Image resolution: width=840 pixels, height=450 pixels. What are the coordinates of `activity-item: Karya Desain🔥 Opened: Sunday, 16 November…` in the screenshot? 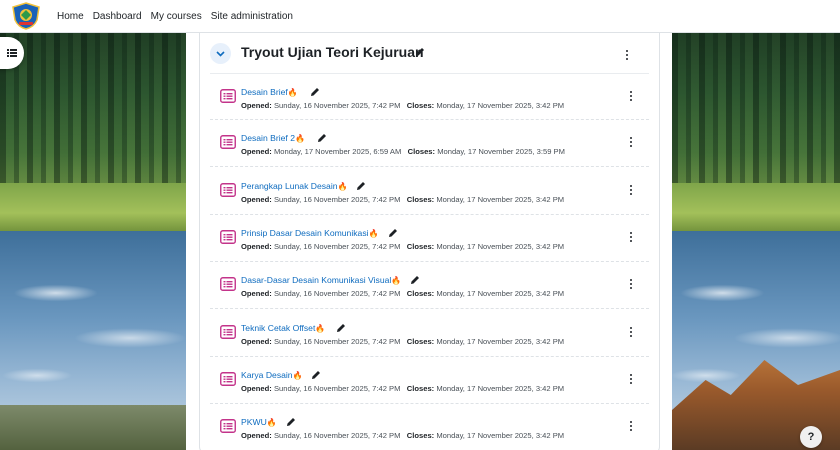 It's located at (429, 380).